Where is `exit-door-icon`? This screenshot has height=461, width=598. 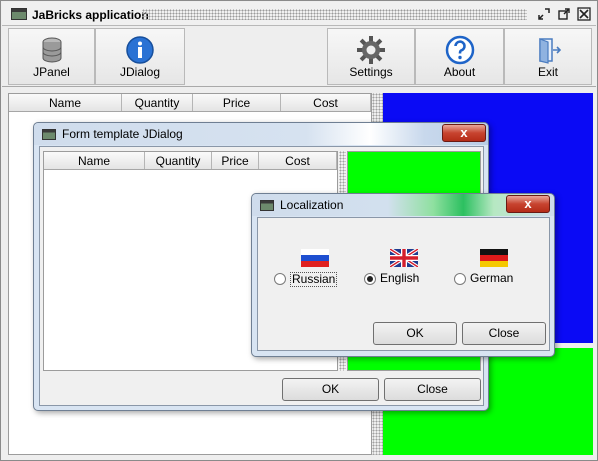
exit-door-icon is located at coordinates (550, 51).